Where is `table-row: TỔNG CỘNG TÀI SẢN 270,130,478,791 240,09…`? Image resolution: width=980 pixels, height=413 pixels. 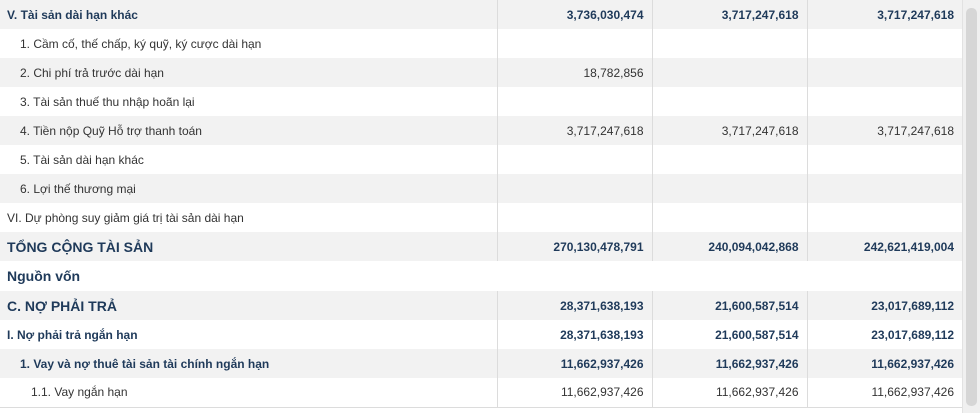 table-row: TỔNG CỘNG TÀI SẢN 270,130,478,791 240,09… is located at coordinates (481, 246).